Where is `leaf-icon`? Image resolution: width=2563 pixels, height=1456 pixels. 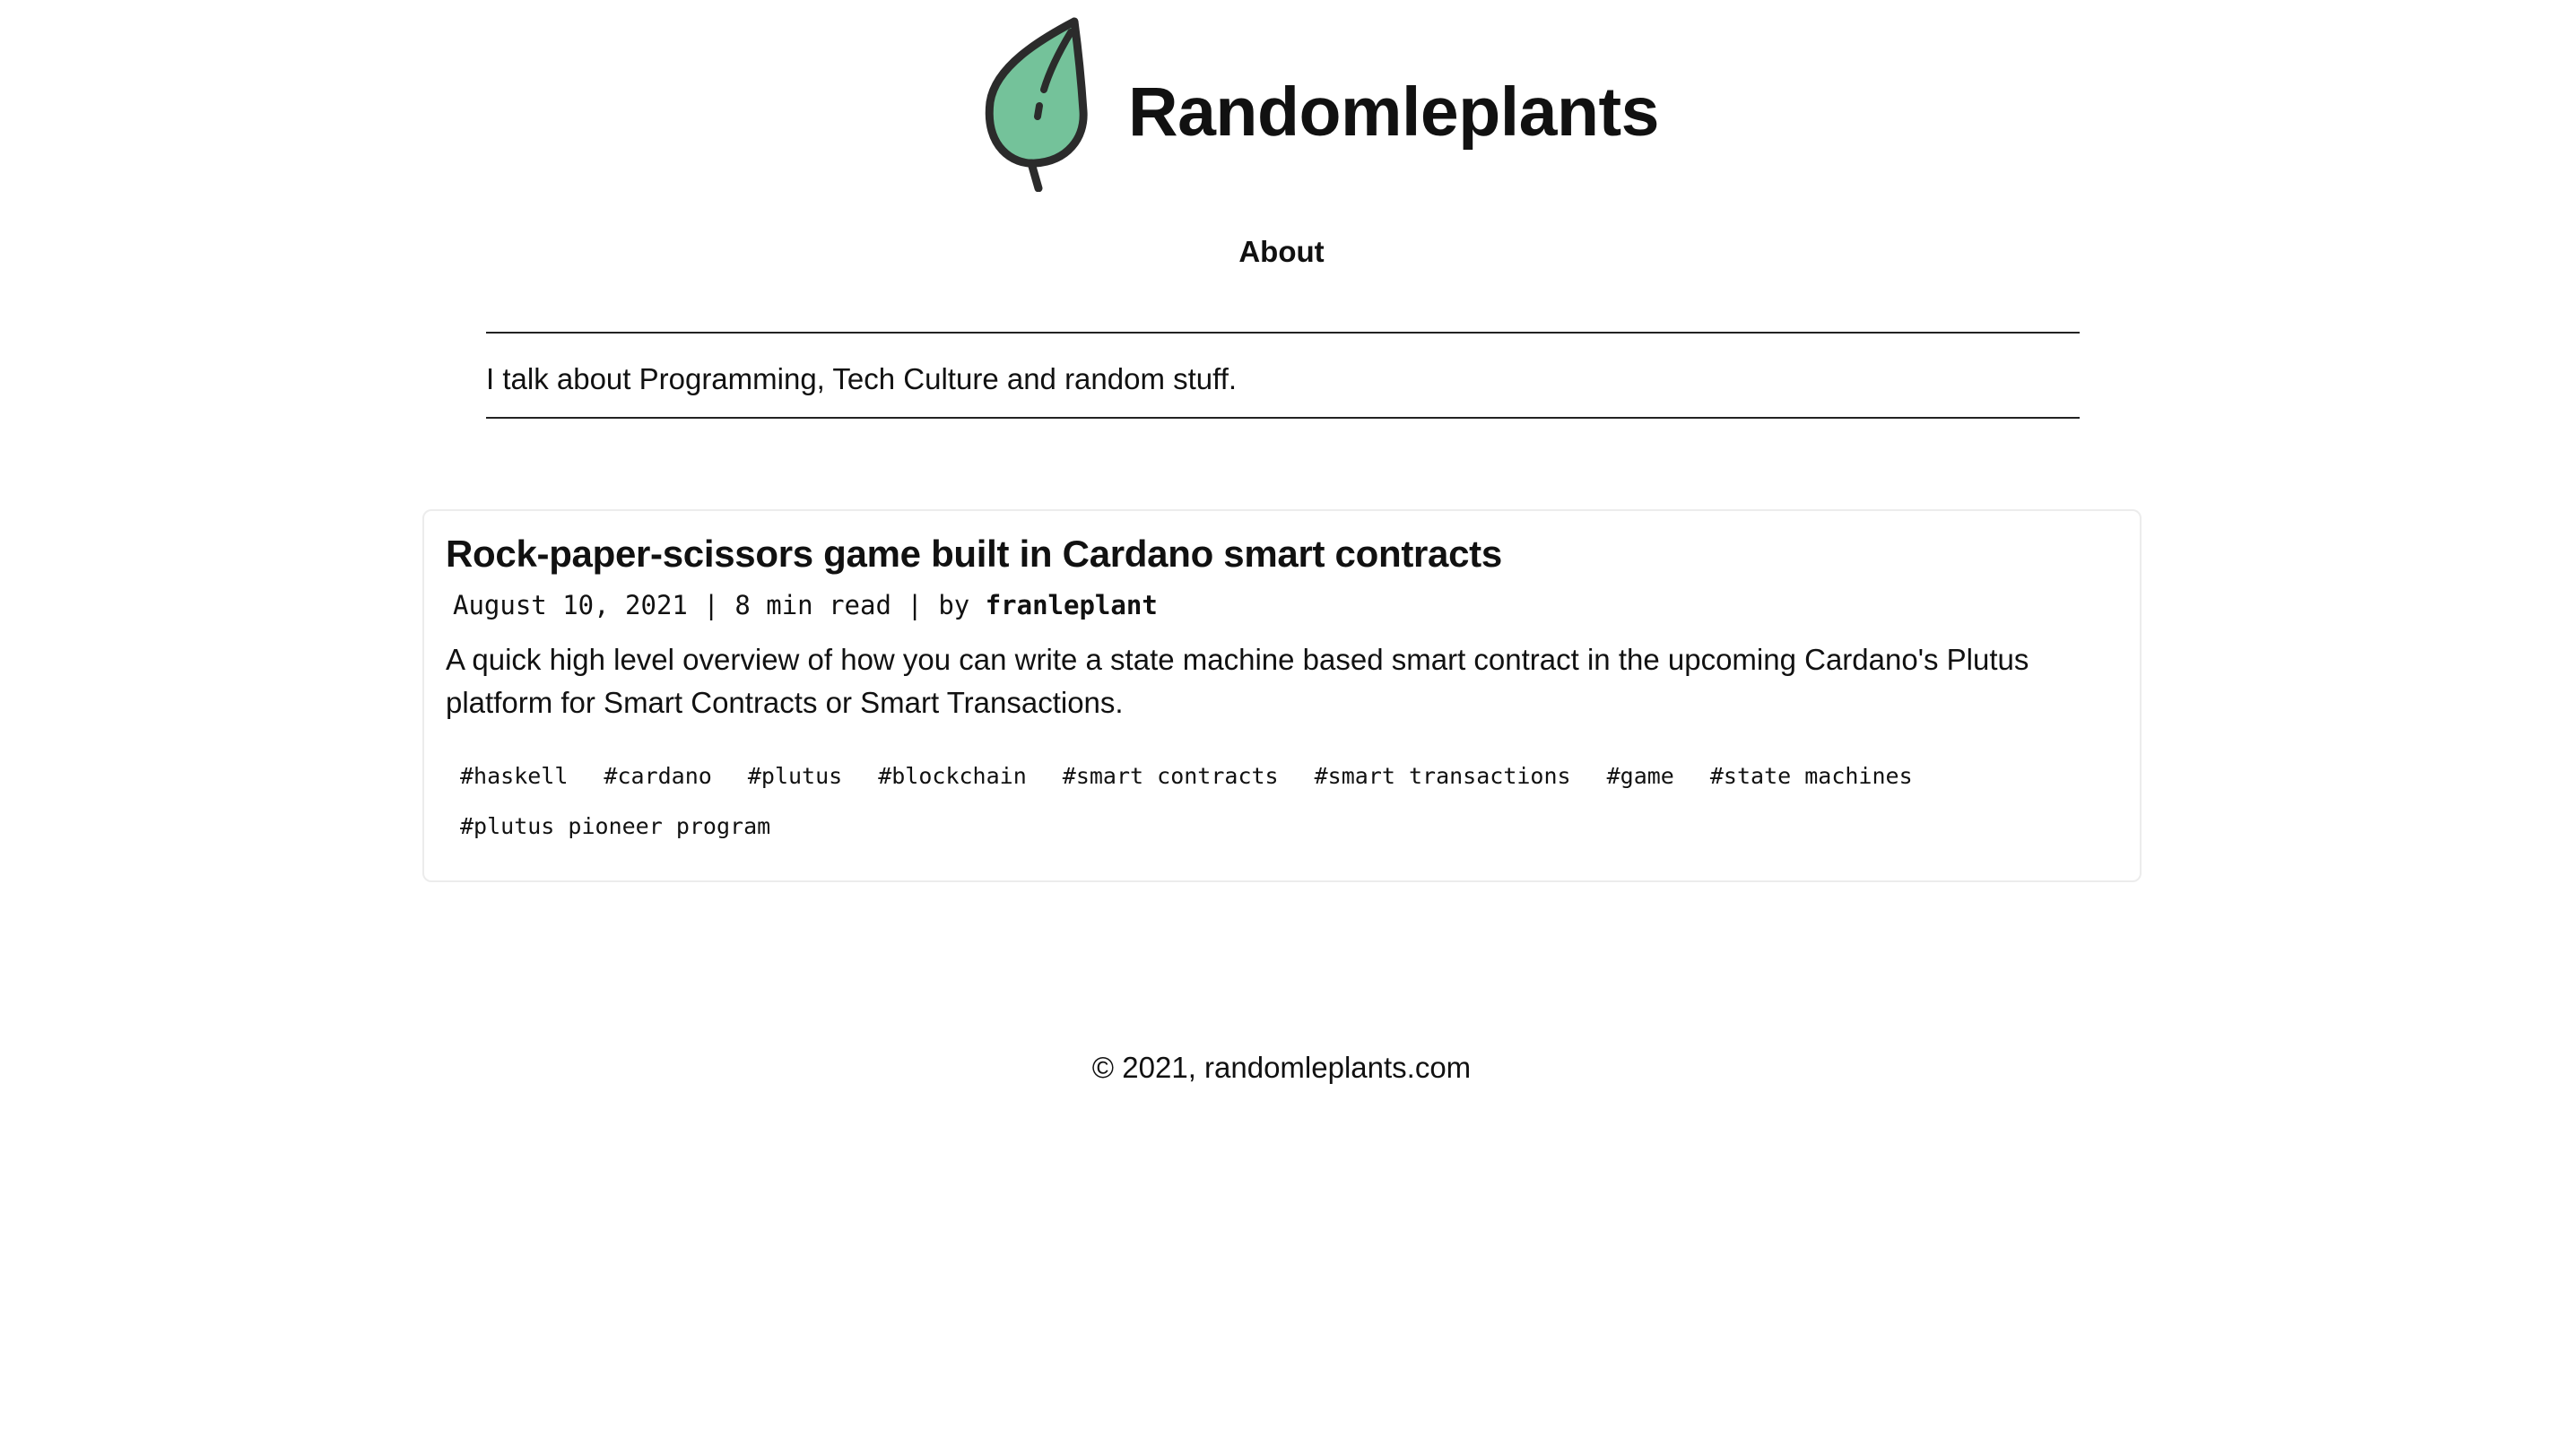
leaf-icon is located at coordinates (1036, 104).